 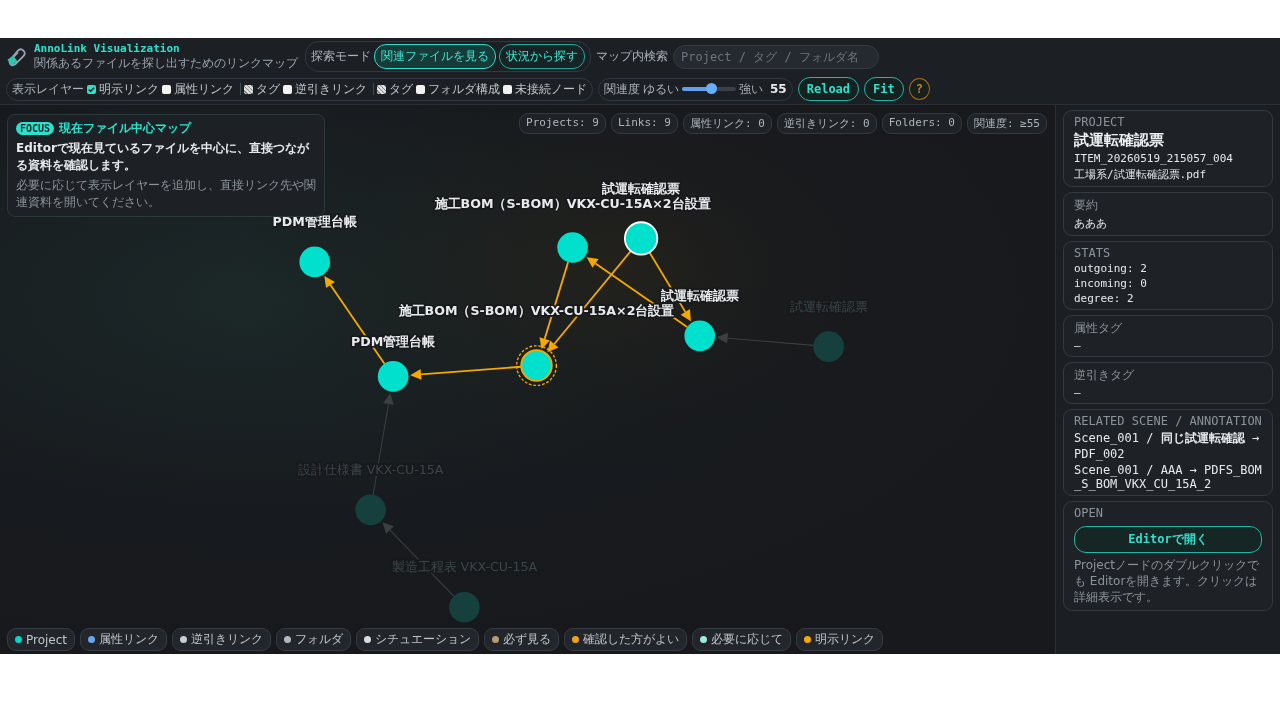 What do you see at coordinates (751, 89) in the screenshot?
I see `slider-max-label: 強い` at bounding box center [751, 89].